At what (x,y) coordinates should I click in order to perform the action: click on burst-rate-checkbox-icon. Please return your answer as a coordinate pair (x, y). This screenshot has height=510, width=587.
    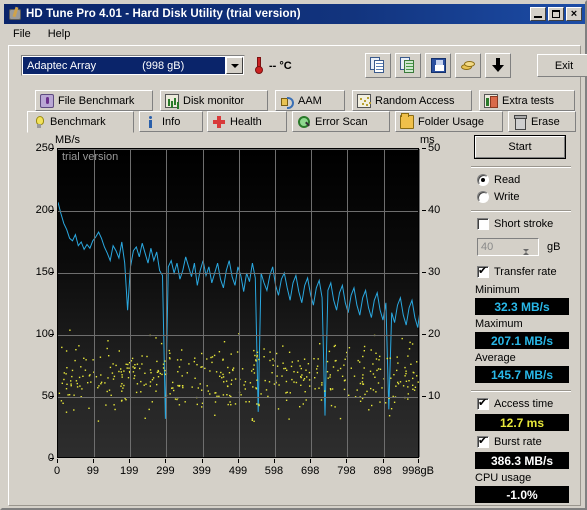
    Looking at the image, I should click on (483, 441).